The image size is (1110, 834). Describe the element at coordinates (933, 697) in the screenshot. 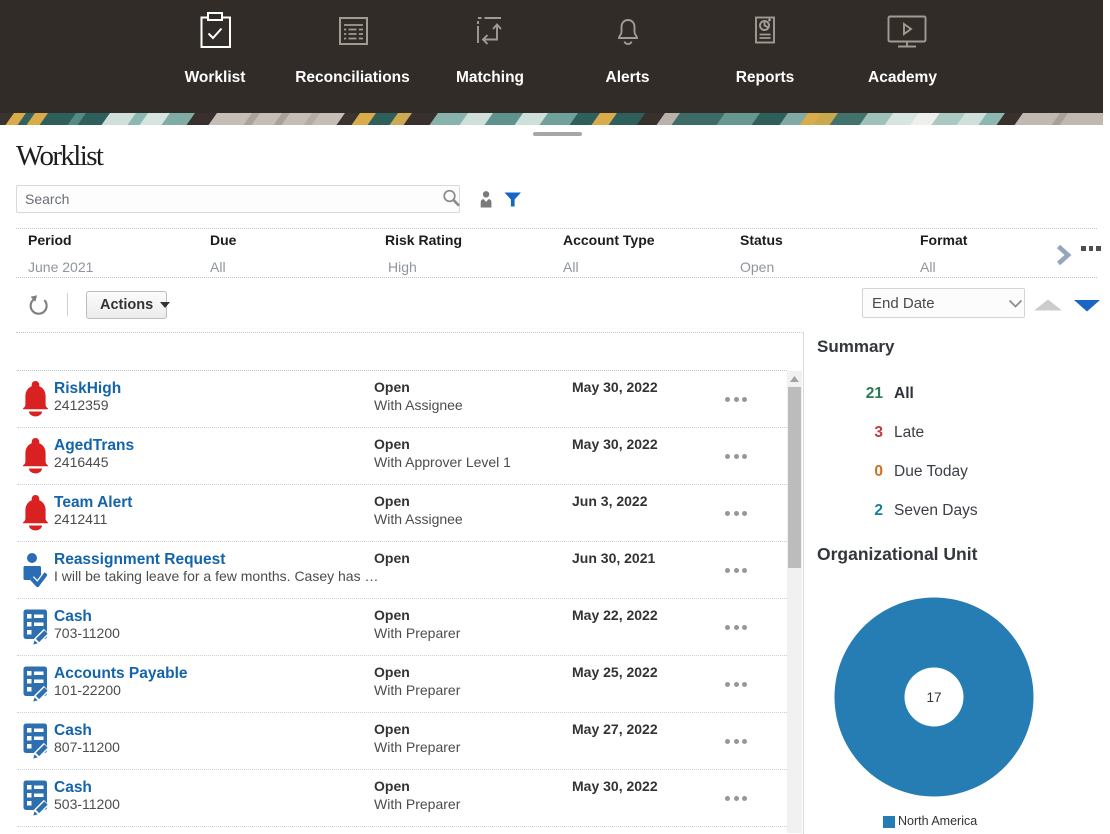

I see `svg-text: 17` at that location.